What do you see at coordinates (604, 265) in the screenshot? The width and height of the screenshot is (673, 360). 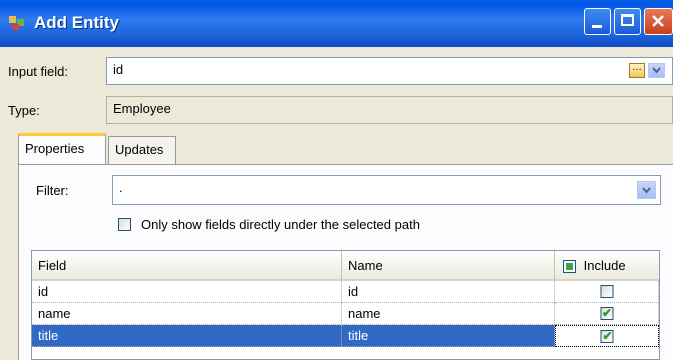 I see `column-header-include-label: Include` at bounding box center [604, 265].